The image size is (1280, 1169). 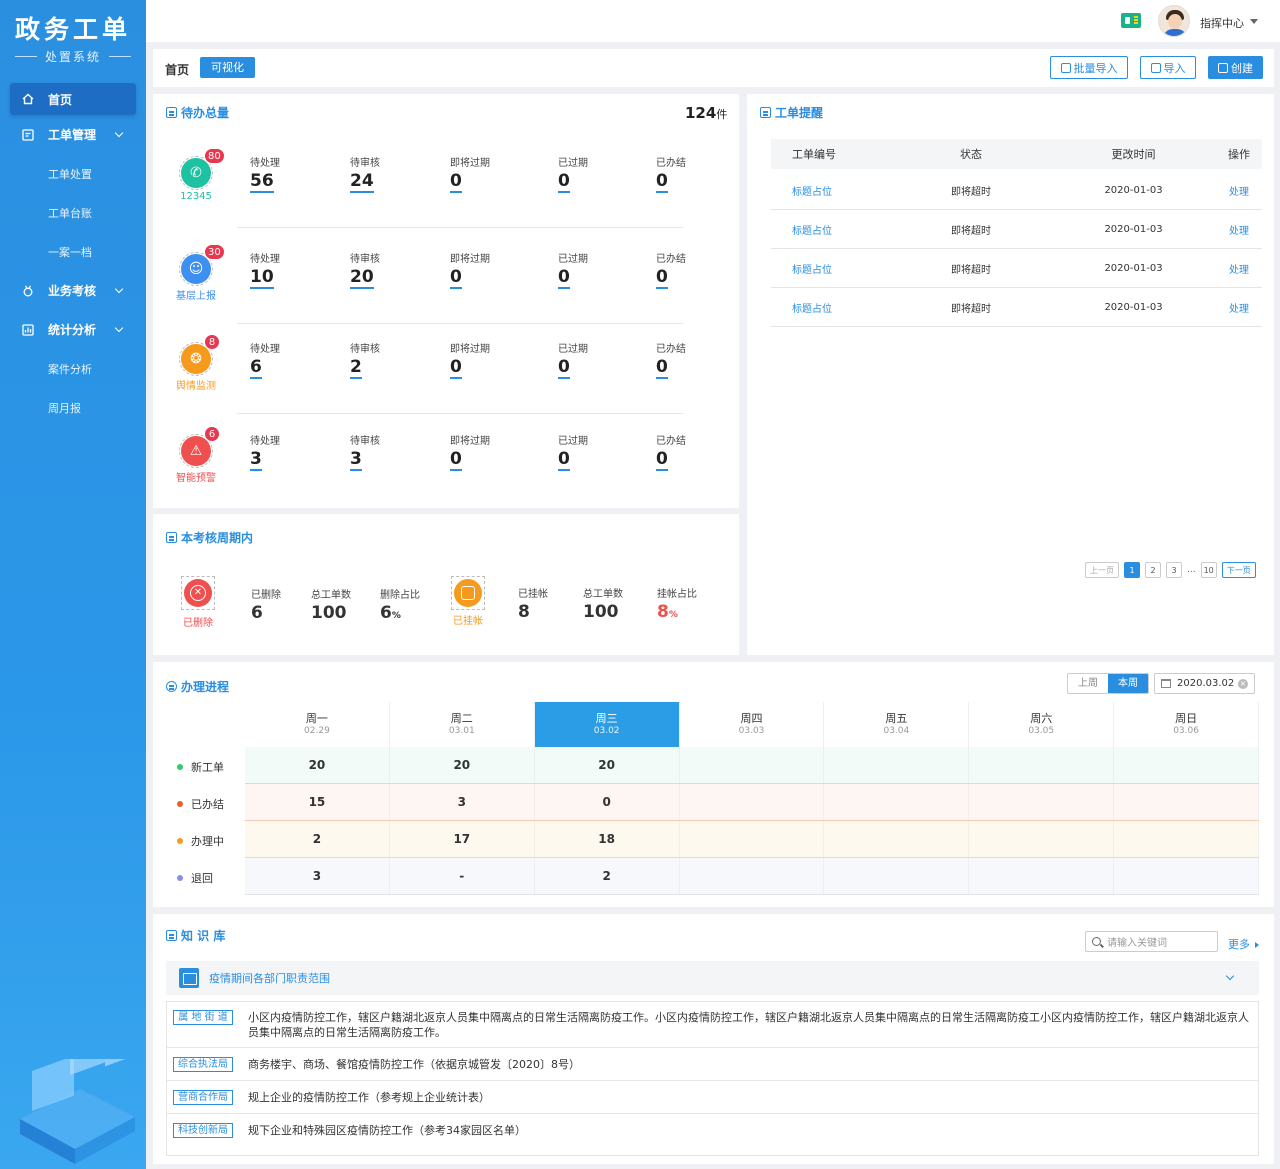 What do you see at coordinates (177, 69) in the screenshot?
I see `breadcrumb: 首页` at bounding box center [177, 69].